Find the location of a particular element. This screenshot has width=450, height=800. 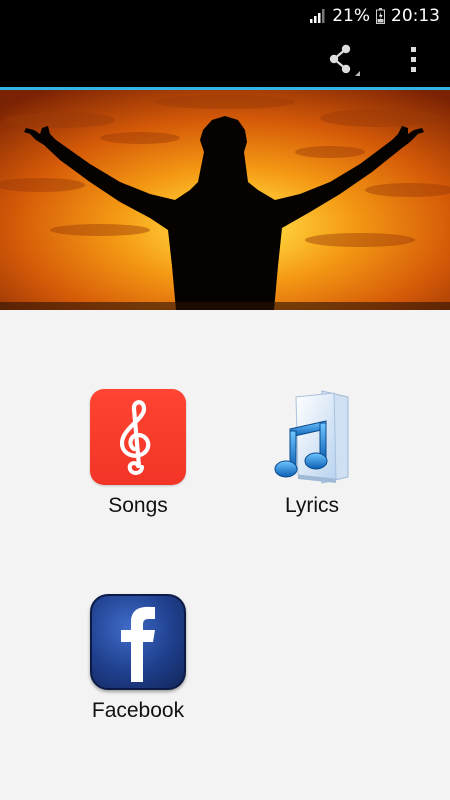

menu-item-lyrics: Lyrics is located at coordinates (312, 453).